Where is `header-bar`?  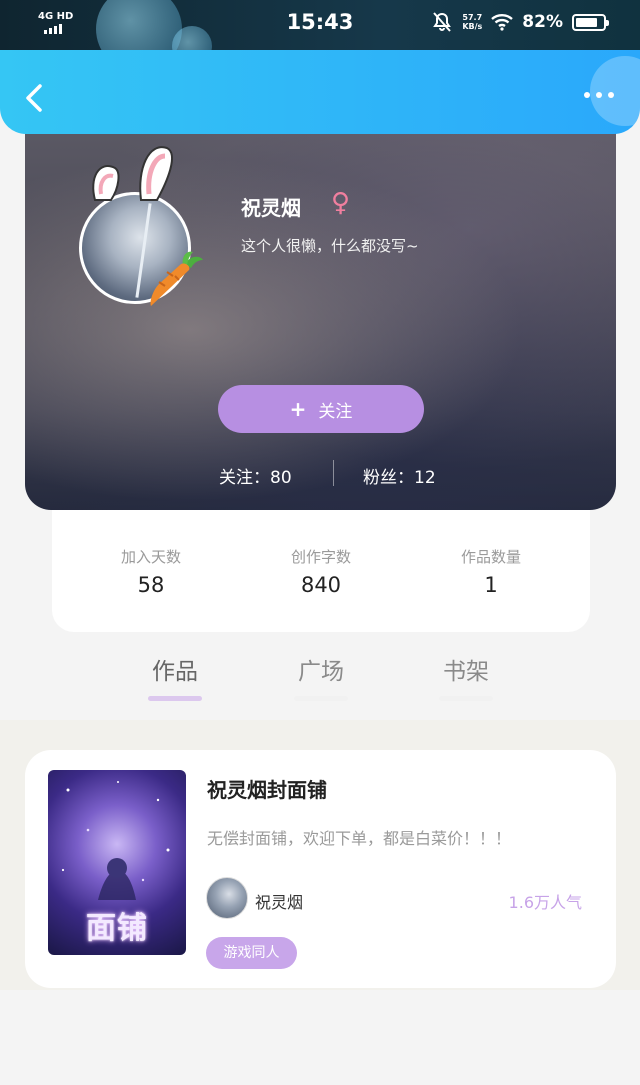 header-bar is located at coordinates (320, 92).